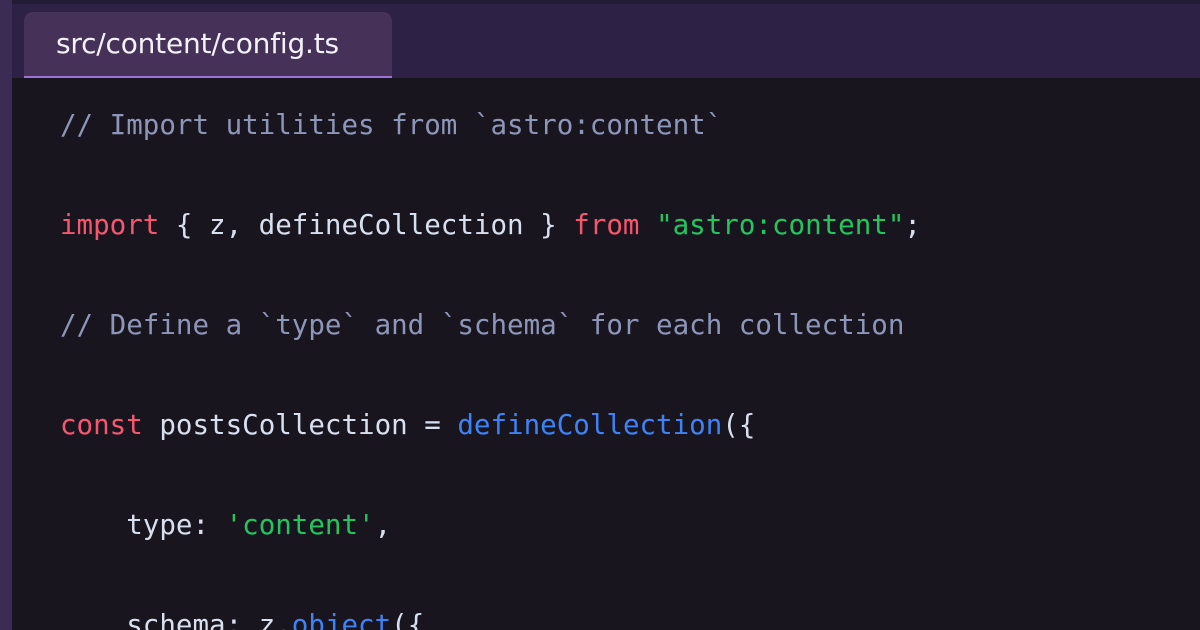  Describe the element at coordinates (101, 425) in the screenshot. I see `code-token-keyword: const` at that location.